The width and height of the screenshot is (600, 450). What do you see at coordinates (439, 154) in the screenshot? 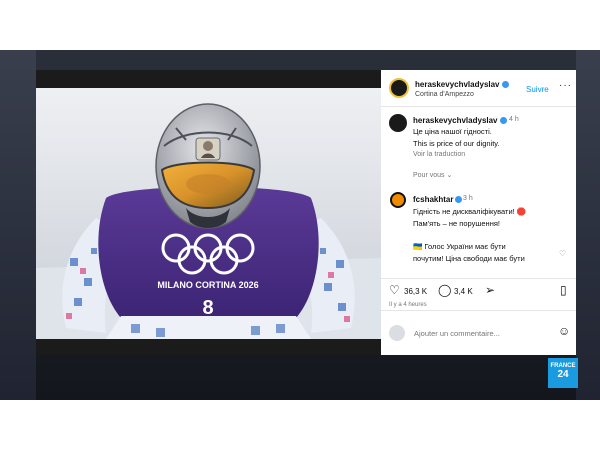
I see `see-translation-link: Voir la traduction` at bounding box center [439, 154].